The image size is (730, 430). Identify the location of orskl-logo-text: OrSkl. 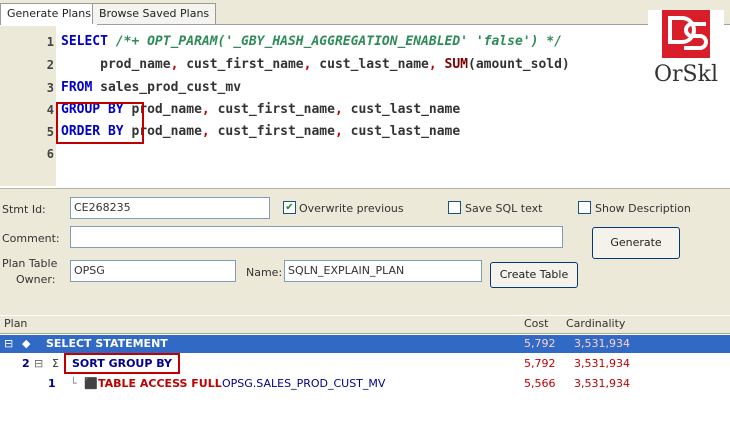
(686, 74).